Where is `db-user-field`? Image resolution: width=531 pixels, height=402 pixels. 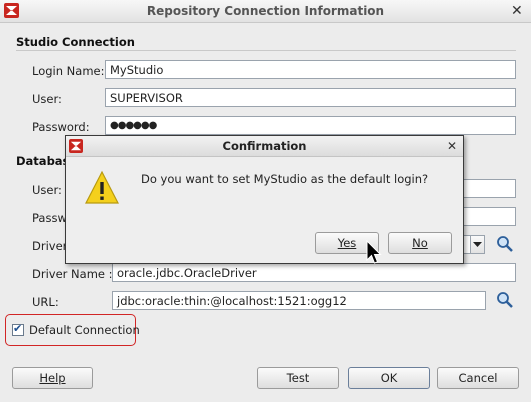
db-user-field is located at coordinates (489, 188).